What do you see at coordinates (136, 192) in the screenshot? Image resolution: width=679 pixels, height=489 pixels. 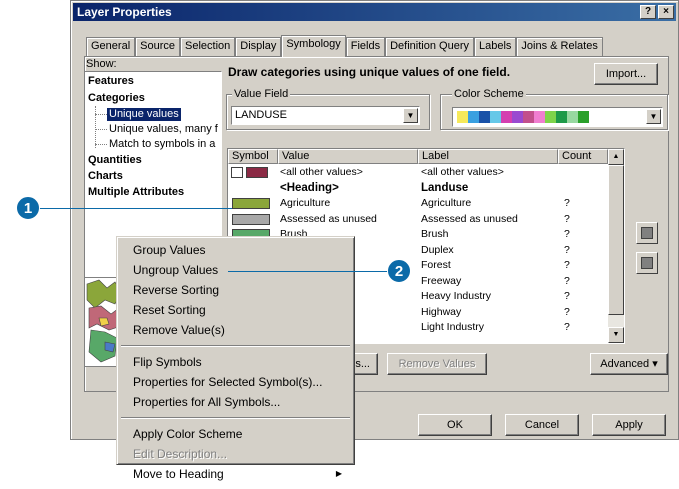 I see `tree-item-multiple-attributes: Multiple Attributes` at bounding box center [136, 192].